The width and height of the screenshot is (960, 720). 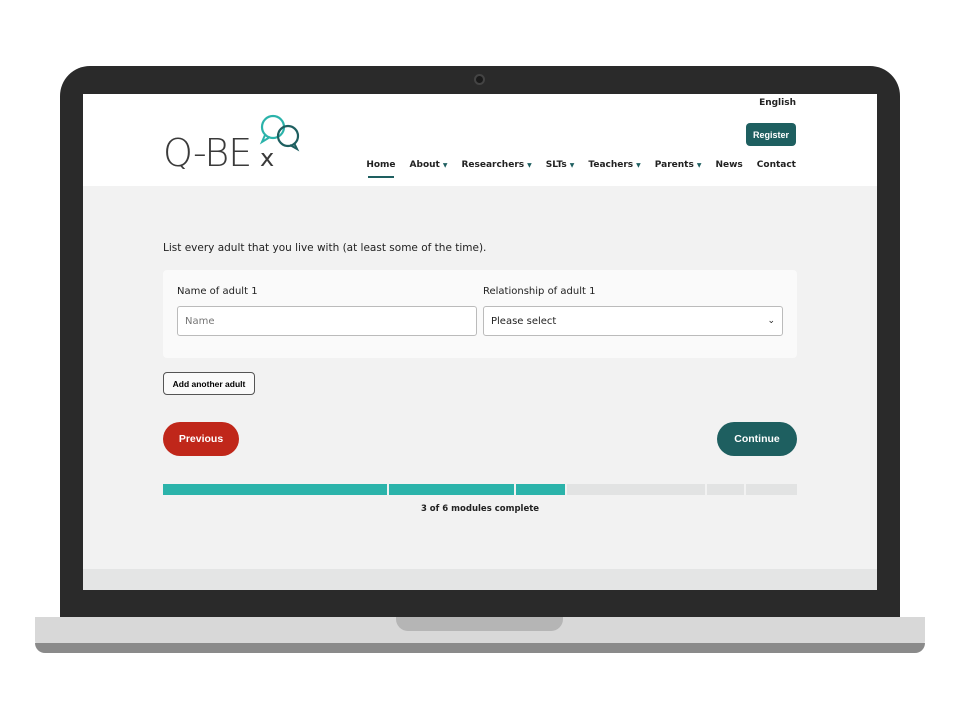 I want to click on speech-bubbles-logo-icon: Q-BE x, so click(x=231, y=144).